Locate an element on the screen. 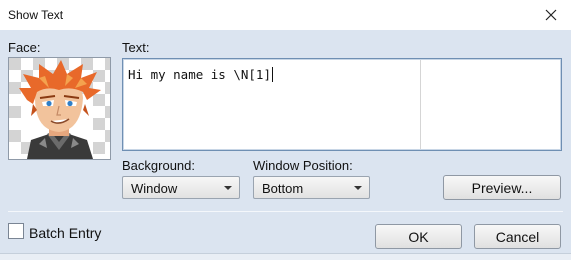 This screenshot has width=571, height=260. close-button is located at coordinates (551, 15).